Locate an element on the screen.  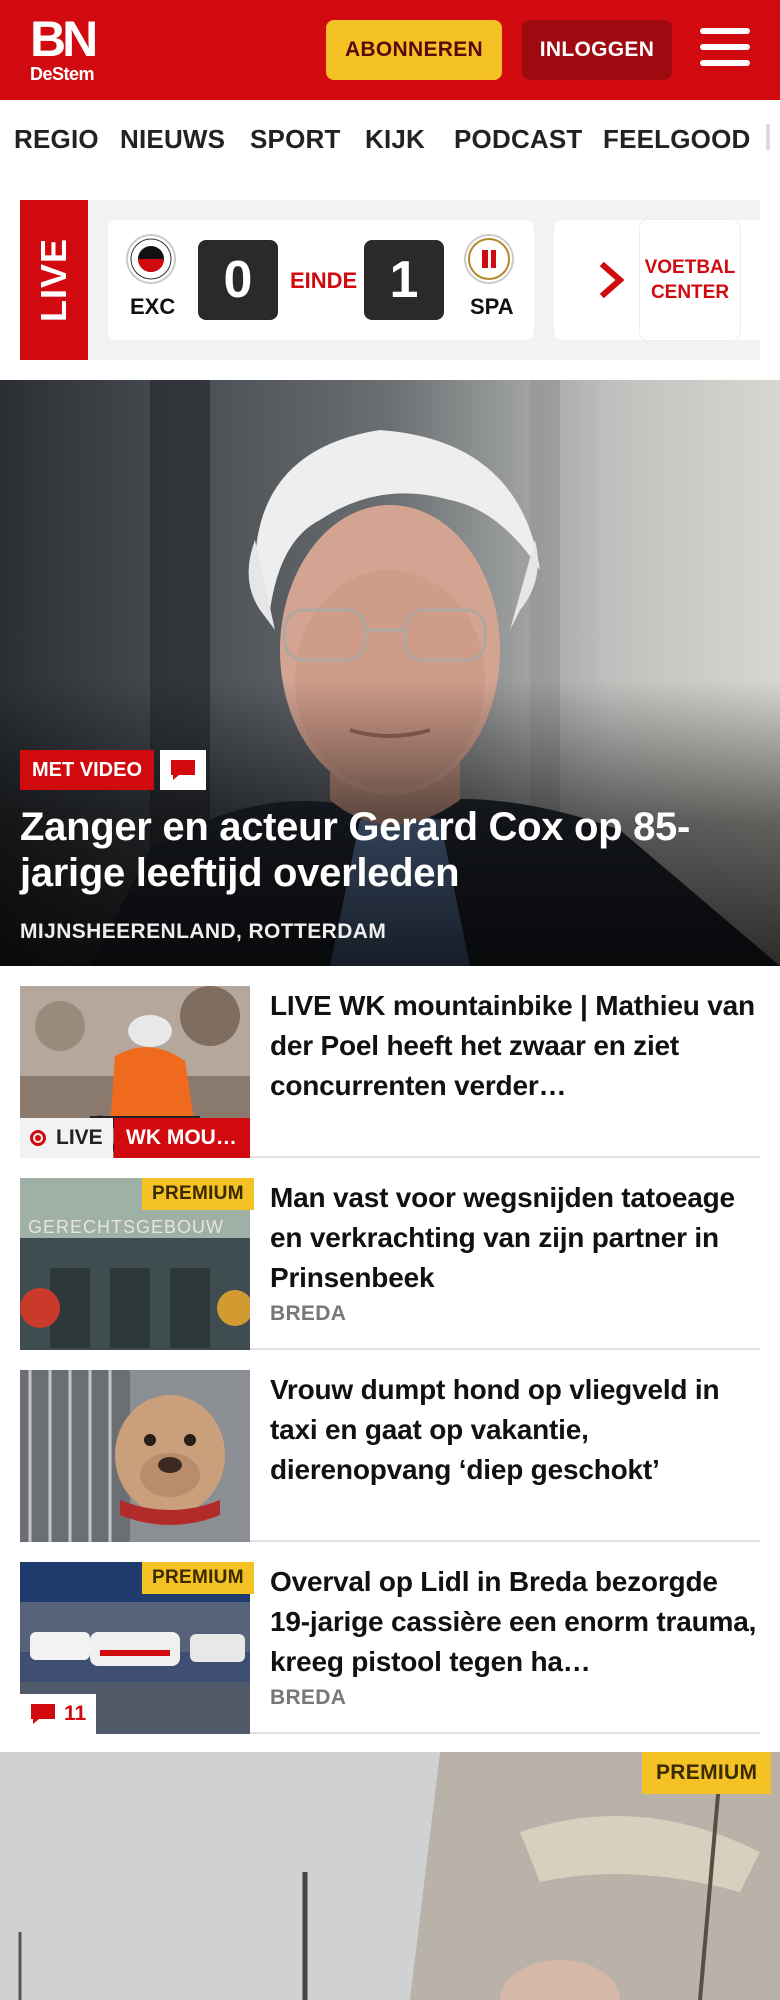
match-card: EXC 0 EINDE 1 SPA is located at coordinates (321, 280).